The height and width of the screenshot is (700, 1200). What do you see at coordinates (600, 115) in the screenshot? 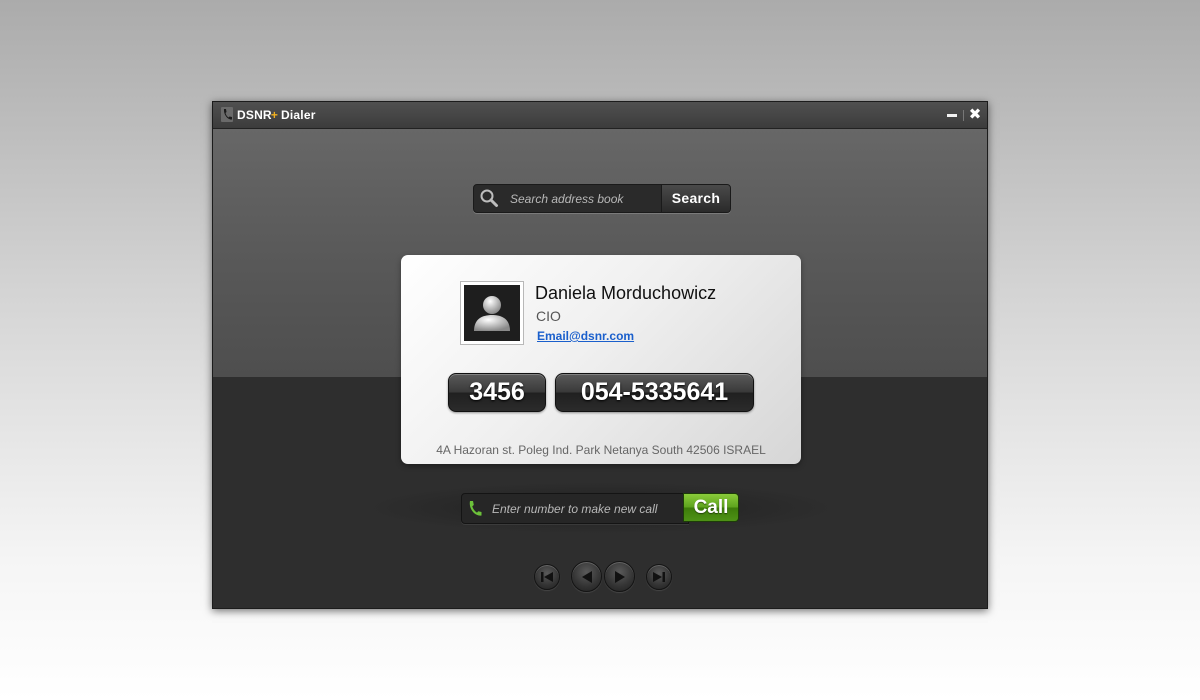
I see `title-bar: DSNR+ Dialer ✖` at bounding box center [600, 115].